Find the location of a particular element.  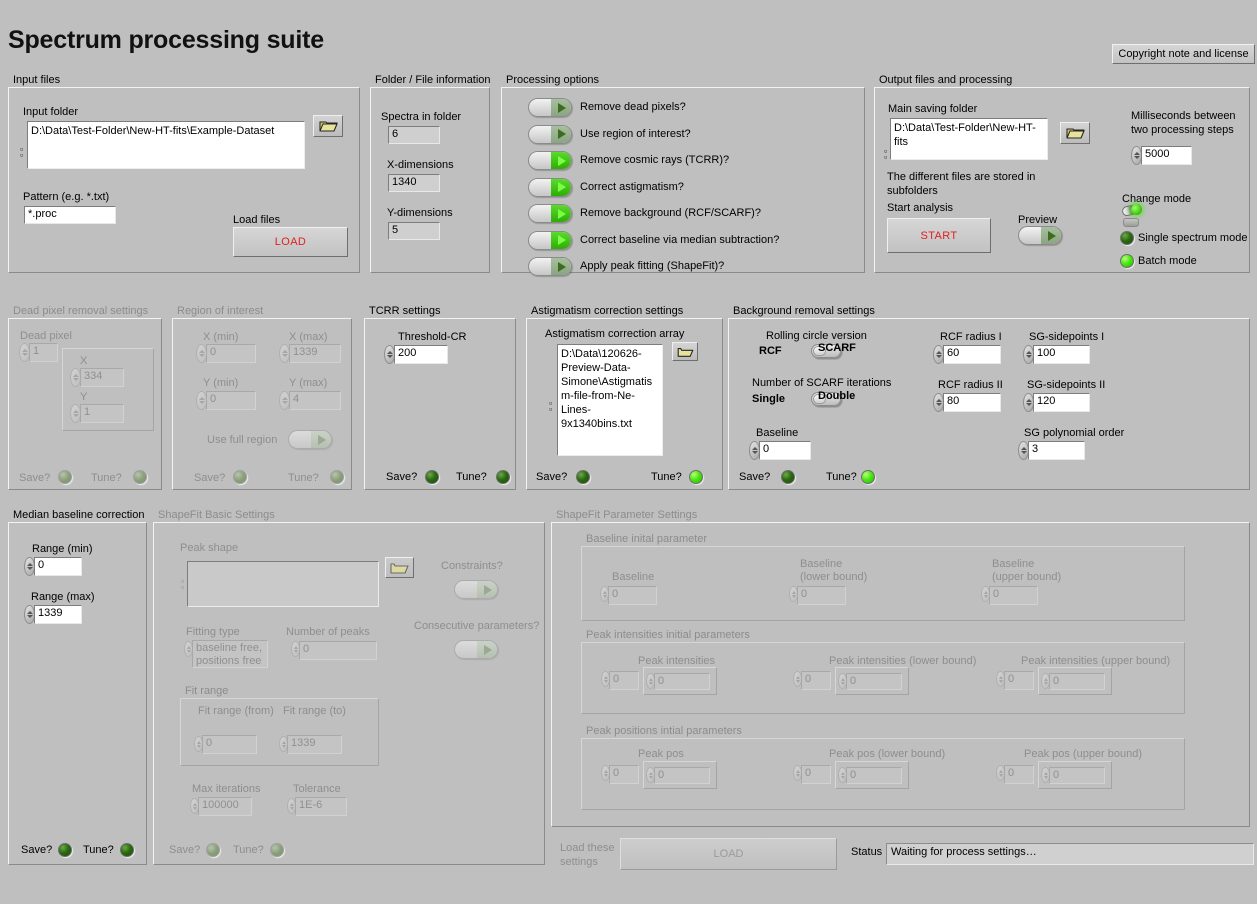

dead-pixel-tune-label: Tune? is located at coordinates (106, 478).